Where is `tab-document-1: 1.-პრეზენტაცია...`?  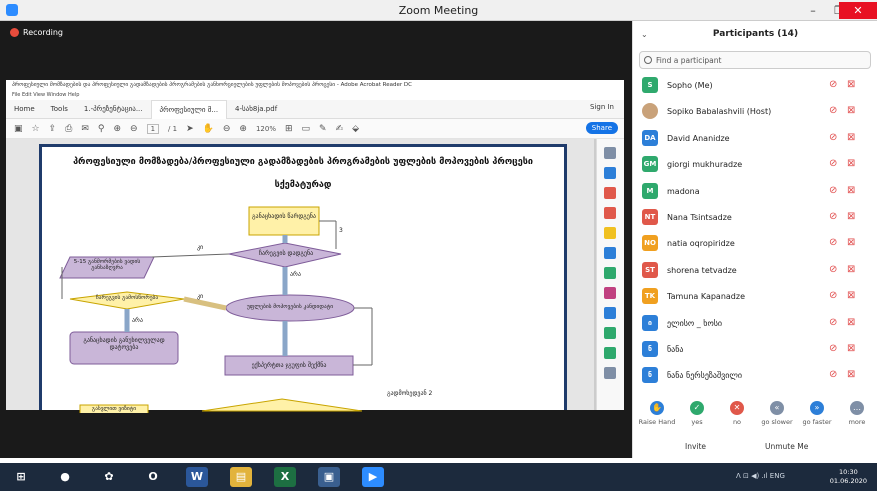 tab-document-1: 1.-პრეზენტაცია... is located at coordinates (113, 109).